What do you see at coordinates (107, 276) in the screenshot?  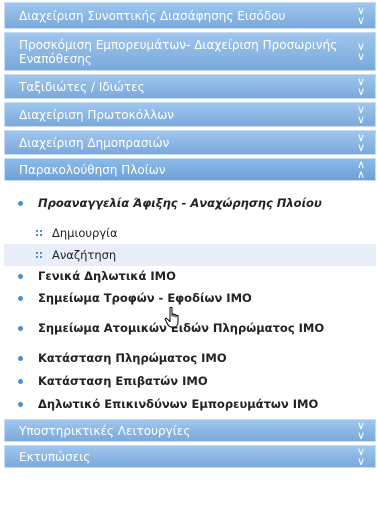 I see `menu-item-label: Γενικά Δηλωτικά IMO` at bounding box center [107, 276].